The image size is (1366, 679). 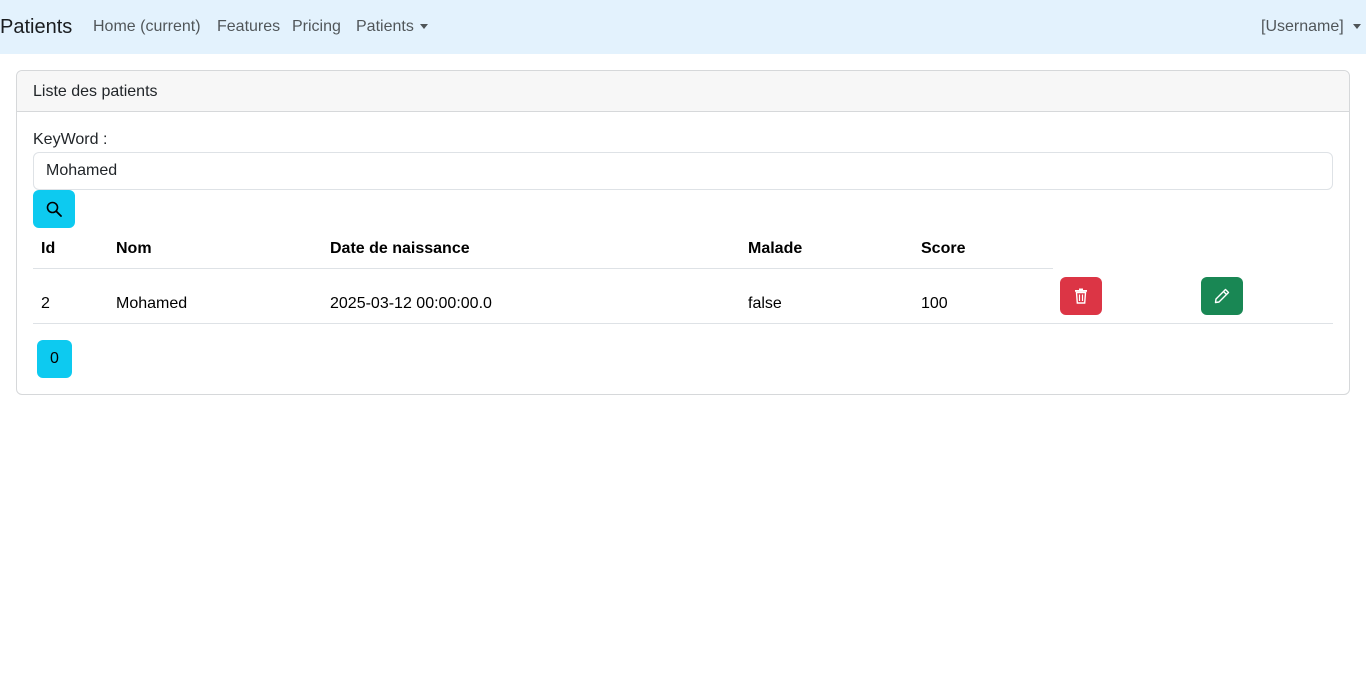 I want to click on delete-button, so click(x=1081, y=296).